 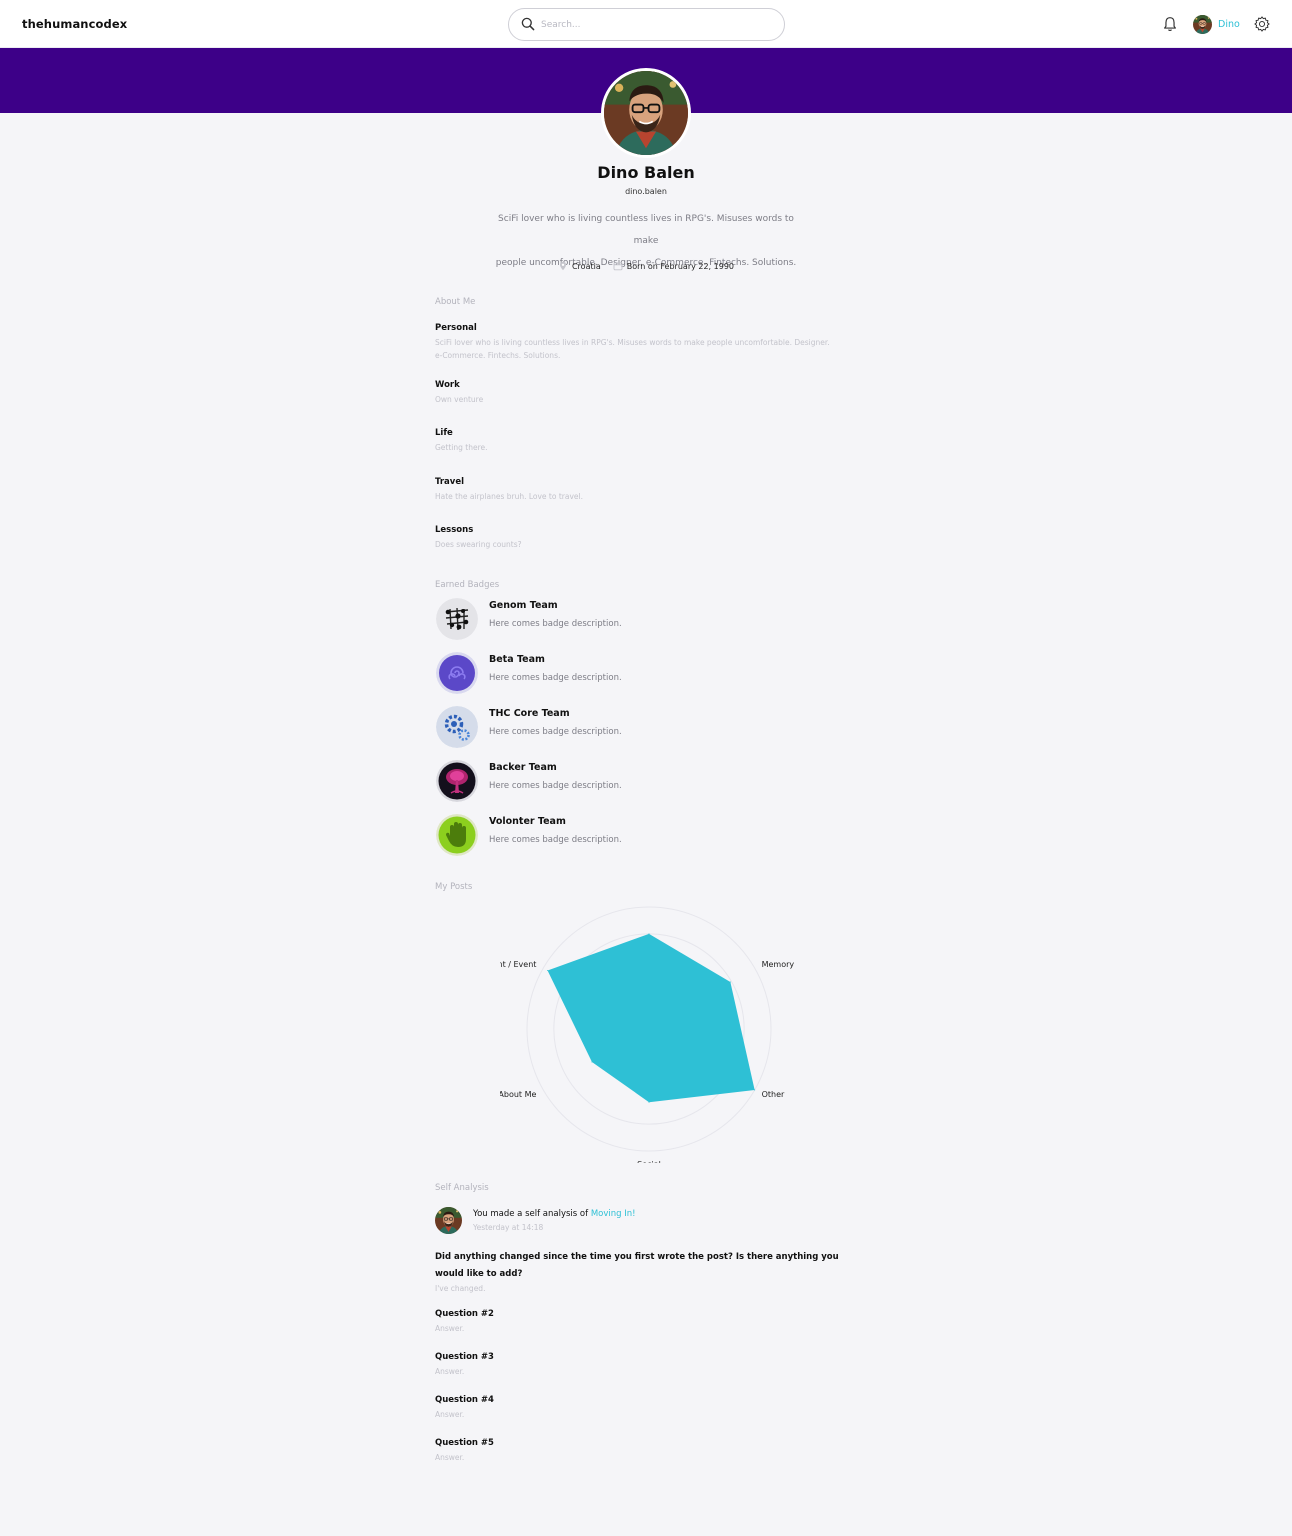 What do you see at coordinates (464, 1400) in the screenshot?
I see `question-label: Question #4` at bounding box center [464, 1400].